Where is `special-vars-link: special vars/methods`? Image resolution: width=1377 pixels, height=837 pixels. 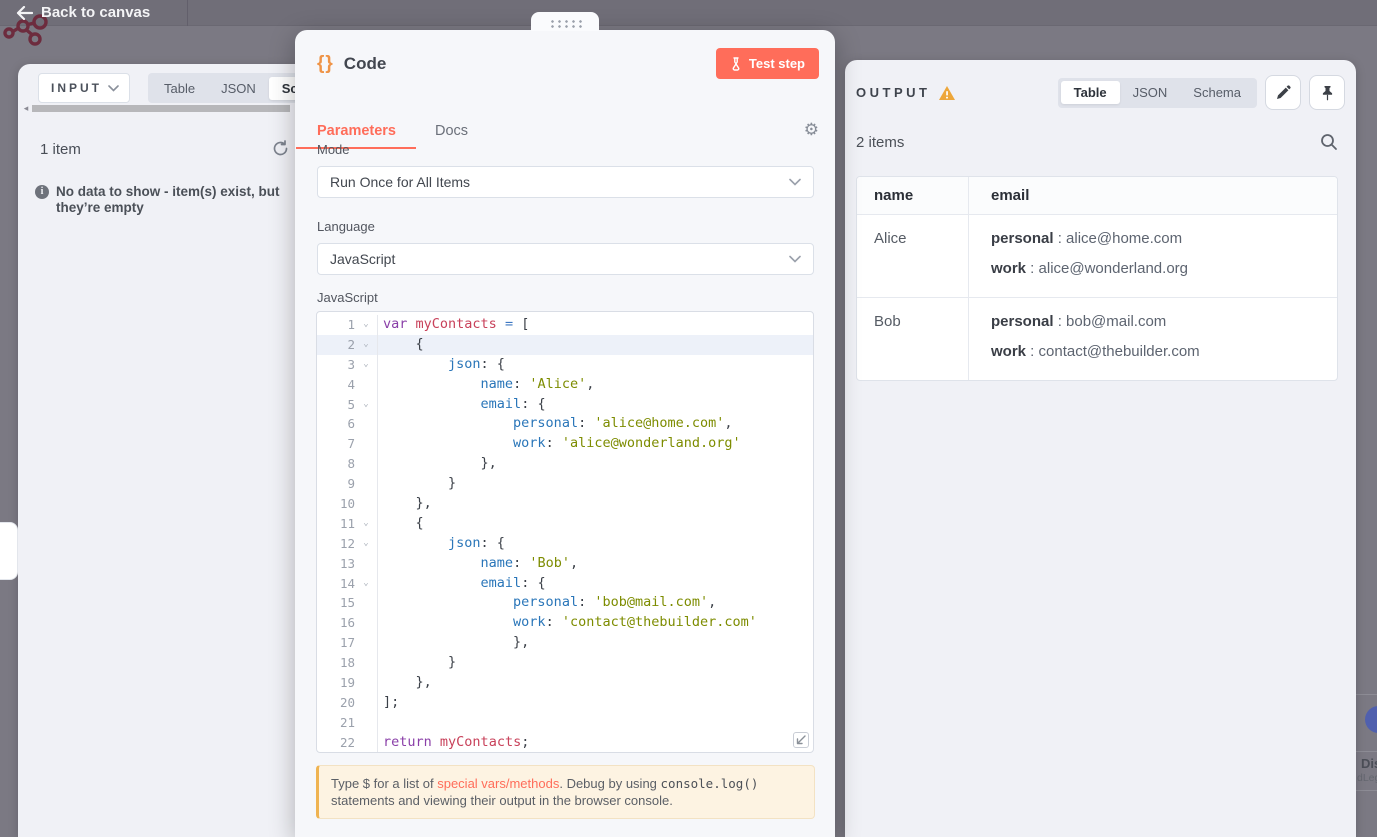 special-vars-link: special vars/methods is located at coordinates (498, 783).